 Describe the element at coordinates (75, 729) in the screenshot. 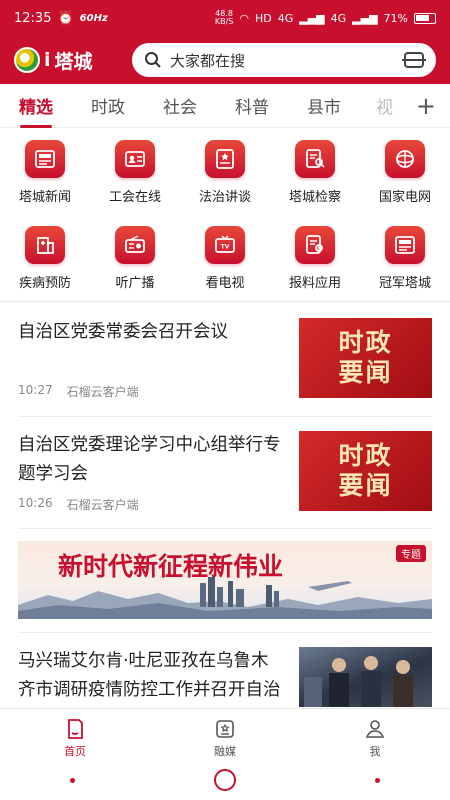

I see `home-icon` at that location.